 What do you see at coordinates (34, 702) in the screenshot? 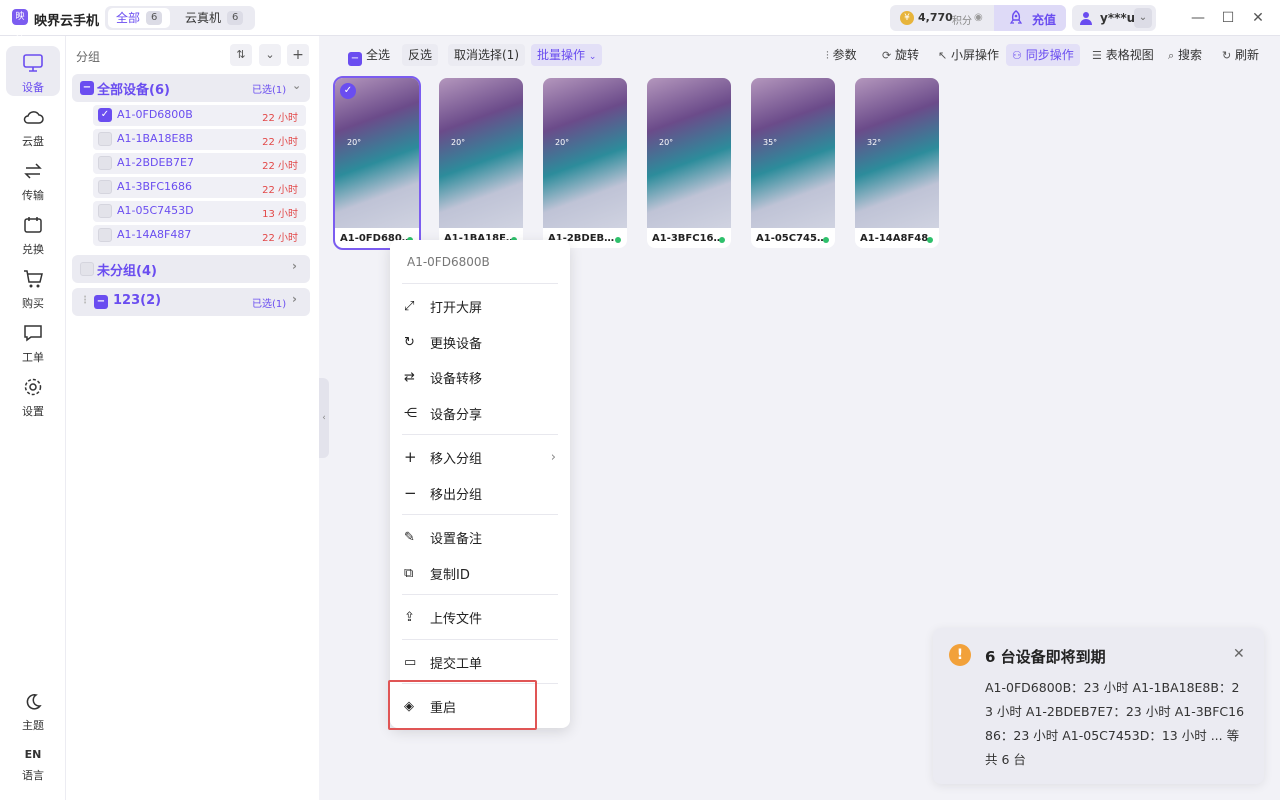
I see `moon-icon` at bounding box center [34, 702].